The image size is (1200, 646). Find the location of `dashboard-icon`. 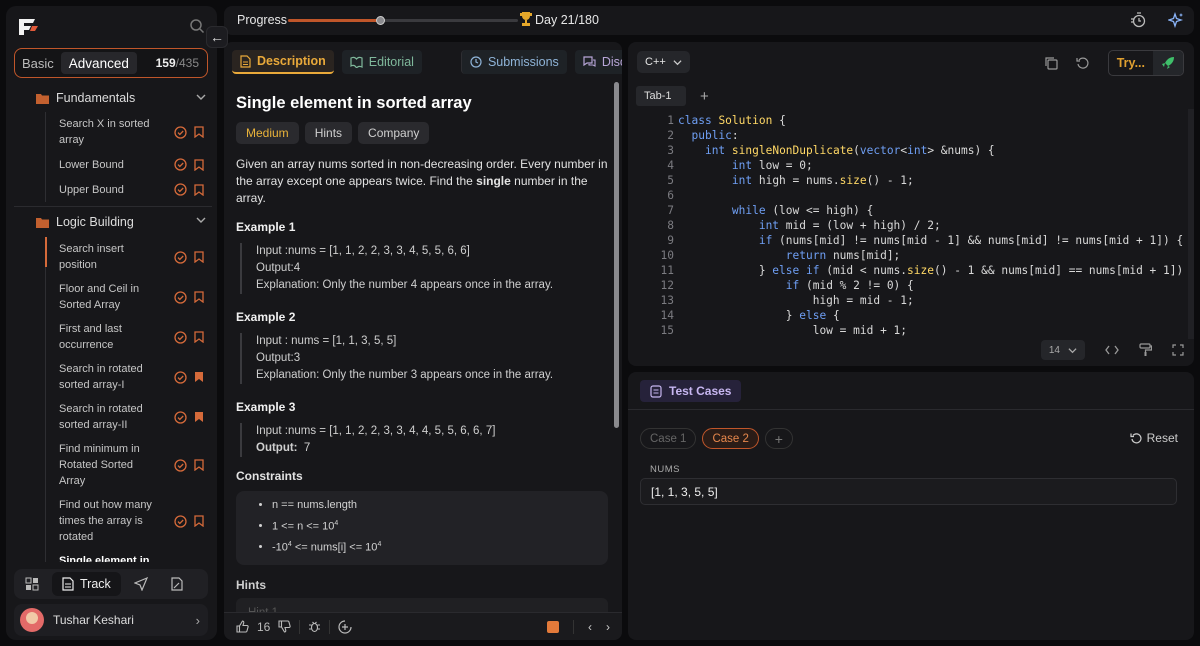

dashboard-icon is located at coordinates (32, 584).